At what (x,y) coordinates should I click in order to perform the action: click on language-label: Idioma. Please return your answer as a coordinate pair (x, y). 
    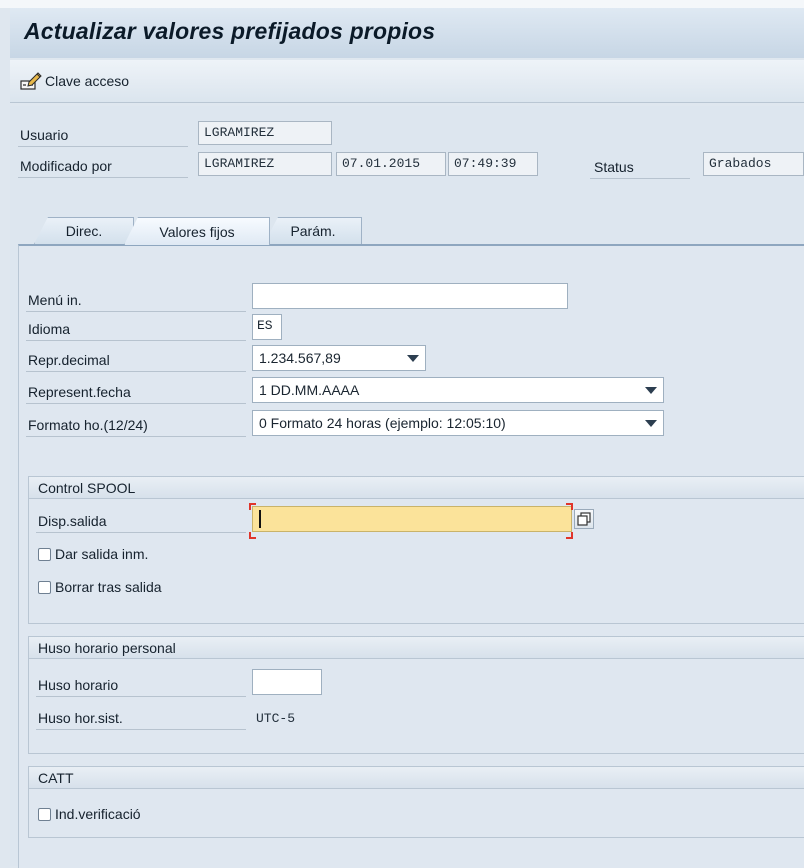
    Looking at the image, I should click on (49, 329).